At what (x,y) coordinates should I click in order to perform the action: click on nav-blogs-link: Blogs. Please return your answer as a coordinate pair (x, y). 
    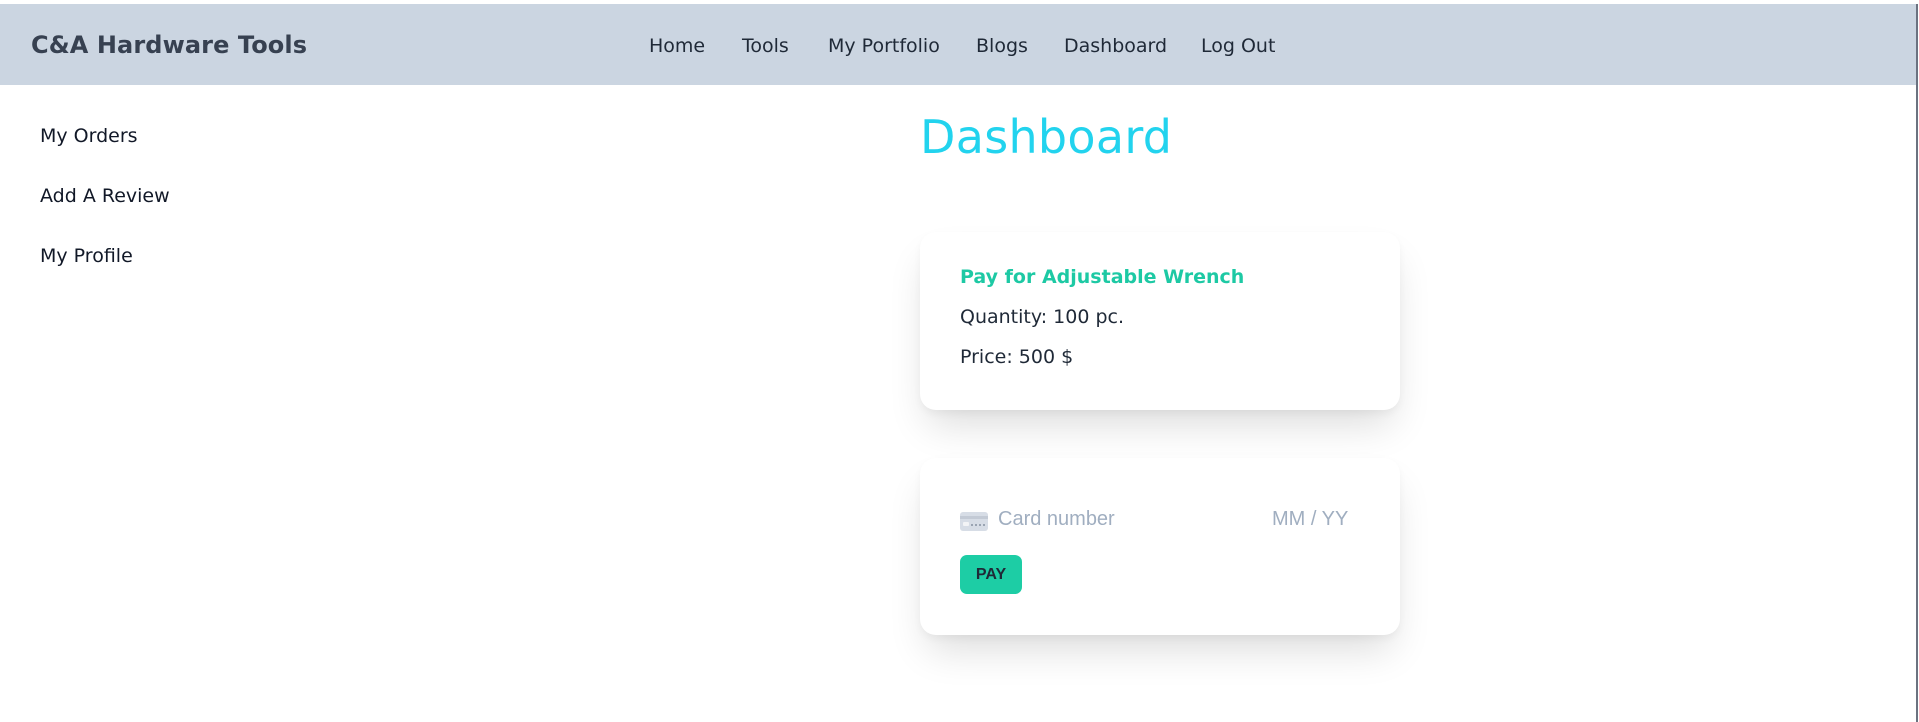
    Looking at the image, I should click on (1002, 46).